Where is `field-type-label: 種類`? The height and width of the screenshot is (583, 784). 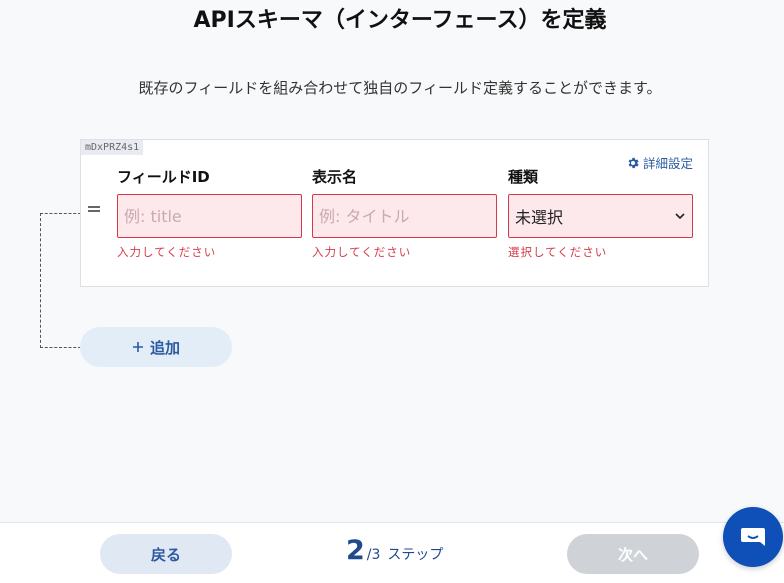
field-type-label: 種類 is located at coordinates (523, 177).